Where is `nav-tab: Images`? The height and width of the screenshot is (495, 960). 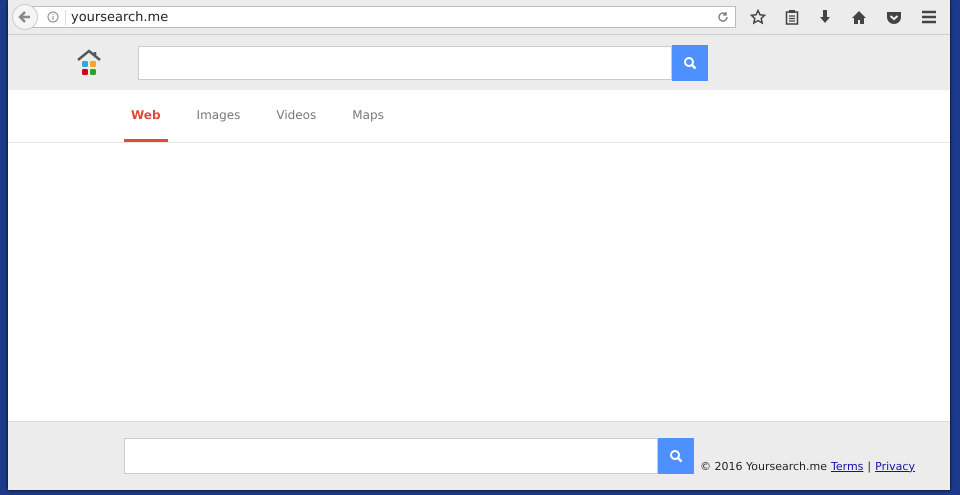
nav-tab: Images is located at coordinates (219, 116).